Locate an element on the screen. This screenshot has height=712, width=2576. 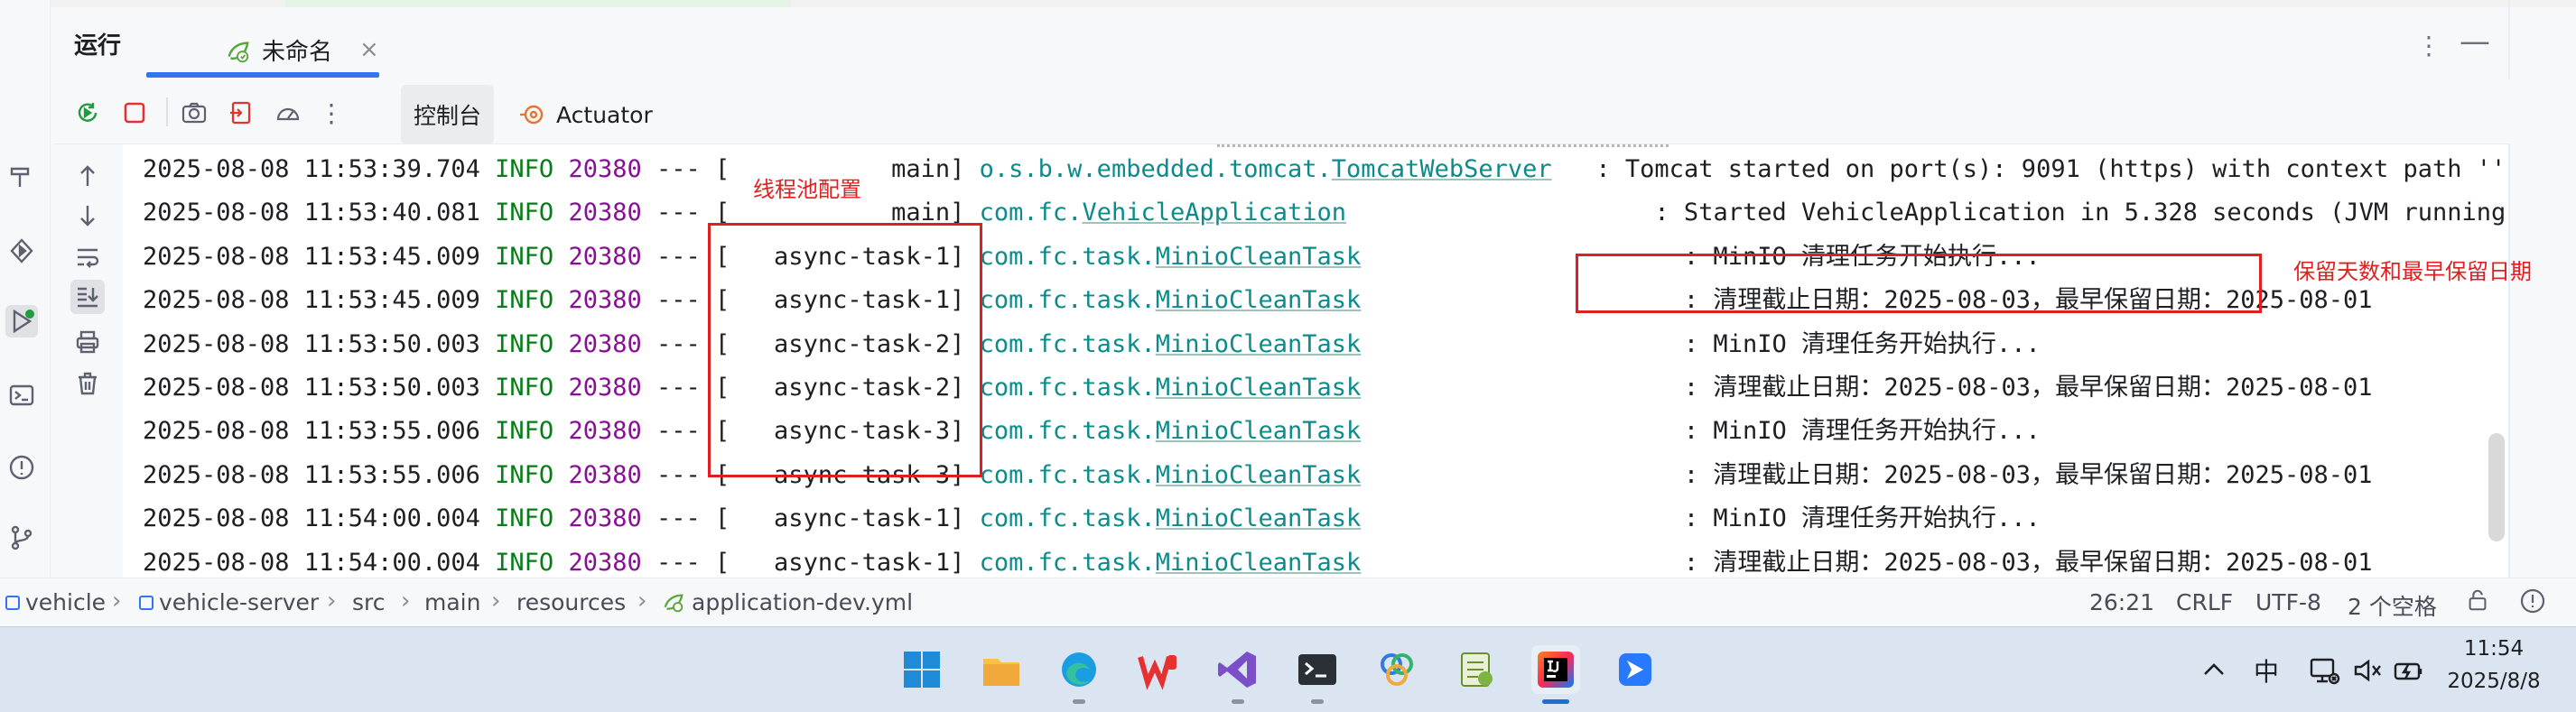
git-branch-icon is located at coordinates (21, 538).